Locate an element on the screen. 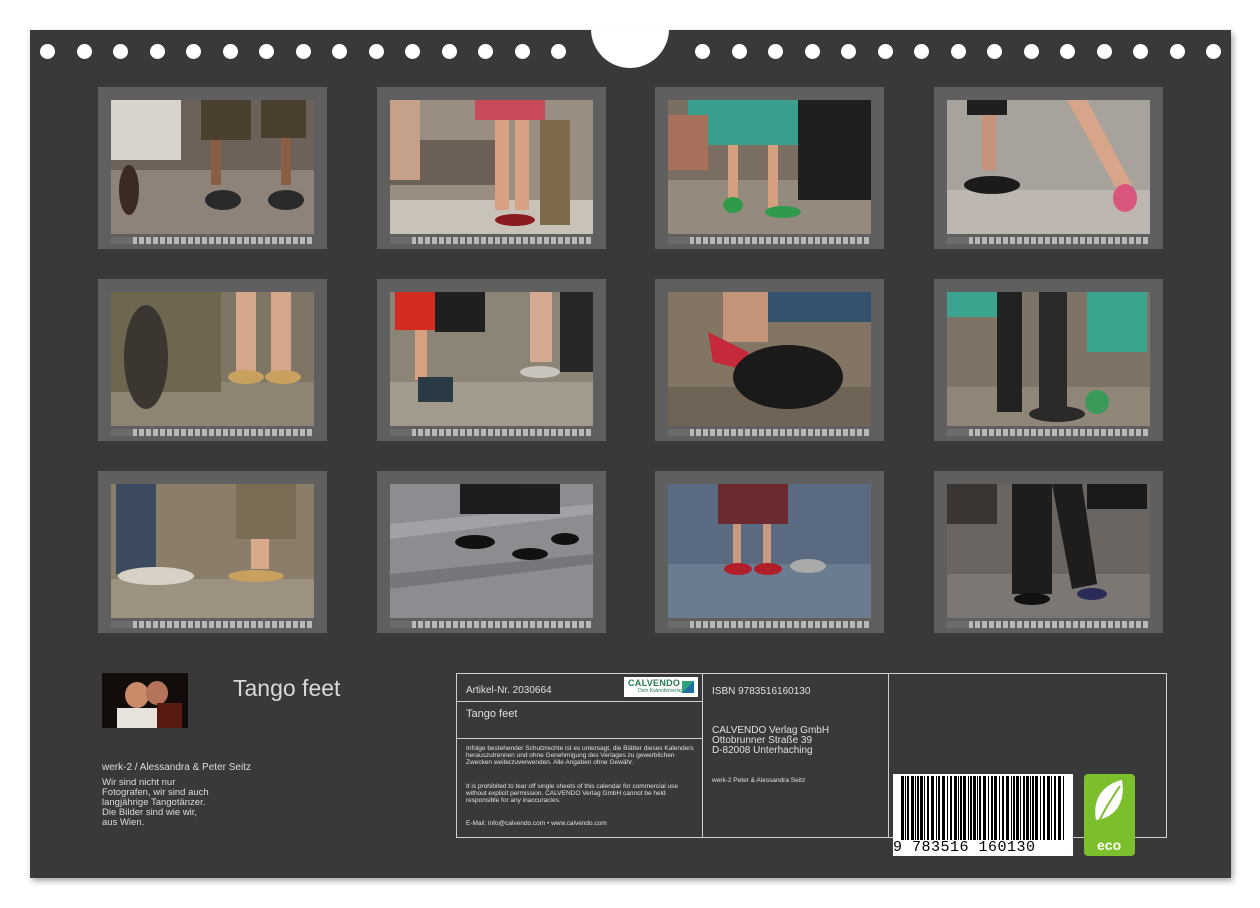 This screenshot has width=1260, height=908. photo-stone-floor is located at coordinates (491, 551).